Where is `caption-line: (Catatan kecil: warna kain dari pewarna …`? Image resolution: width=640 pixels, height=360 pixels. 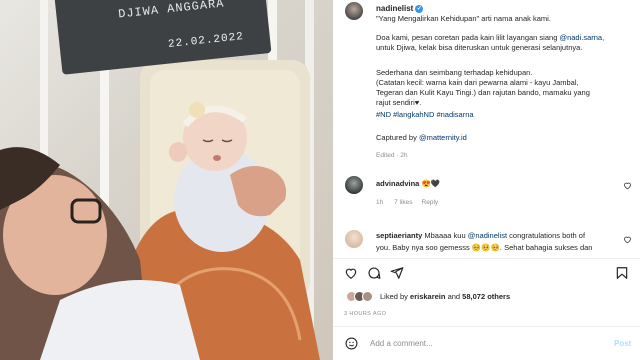 caption-line: (Catatan kecil: warna kain dari pewarna … is located at coordinates (477, 82).